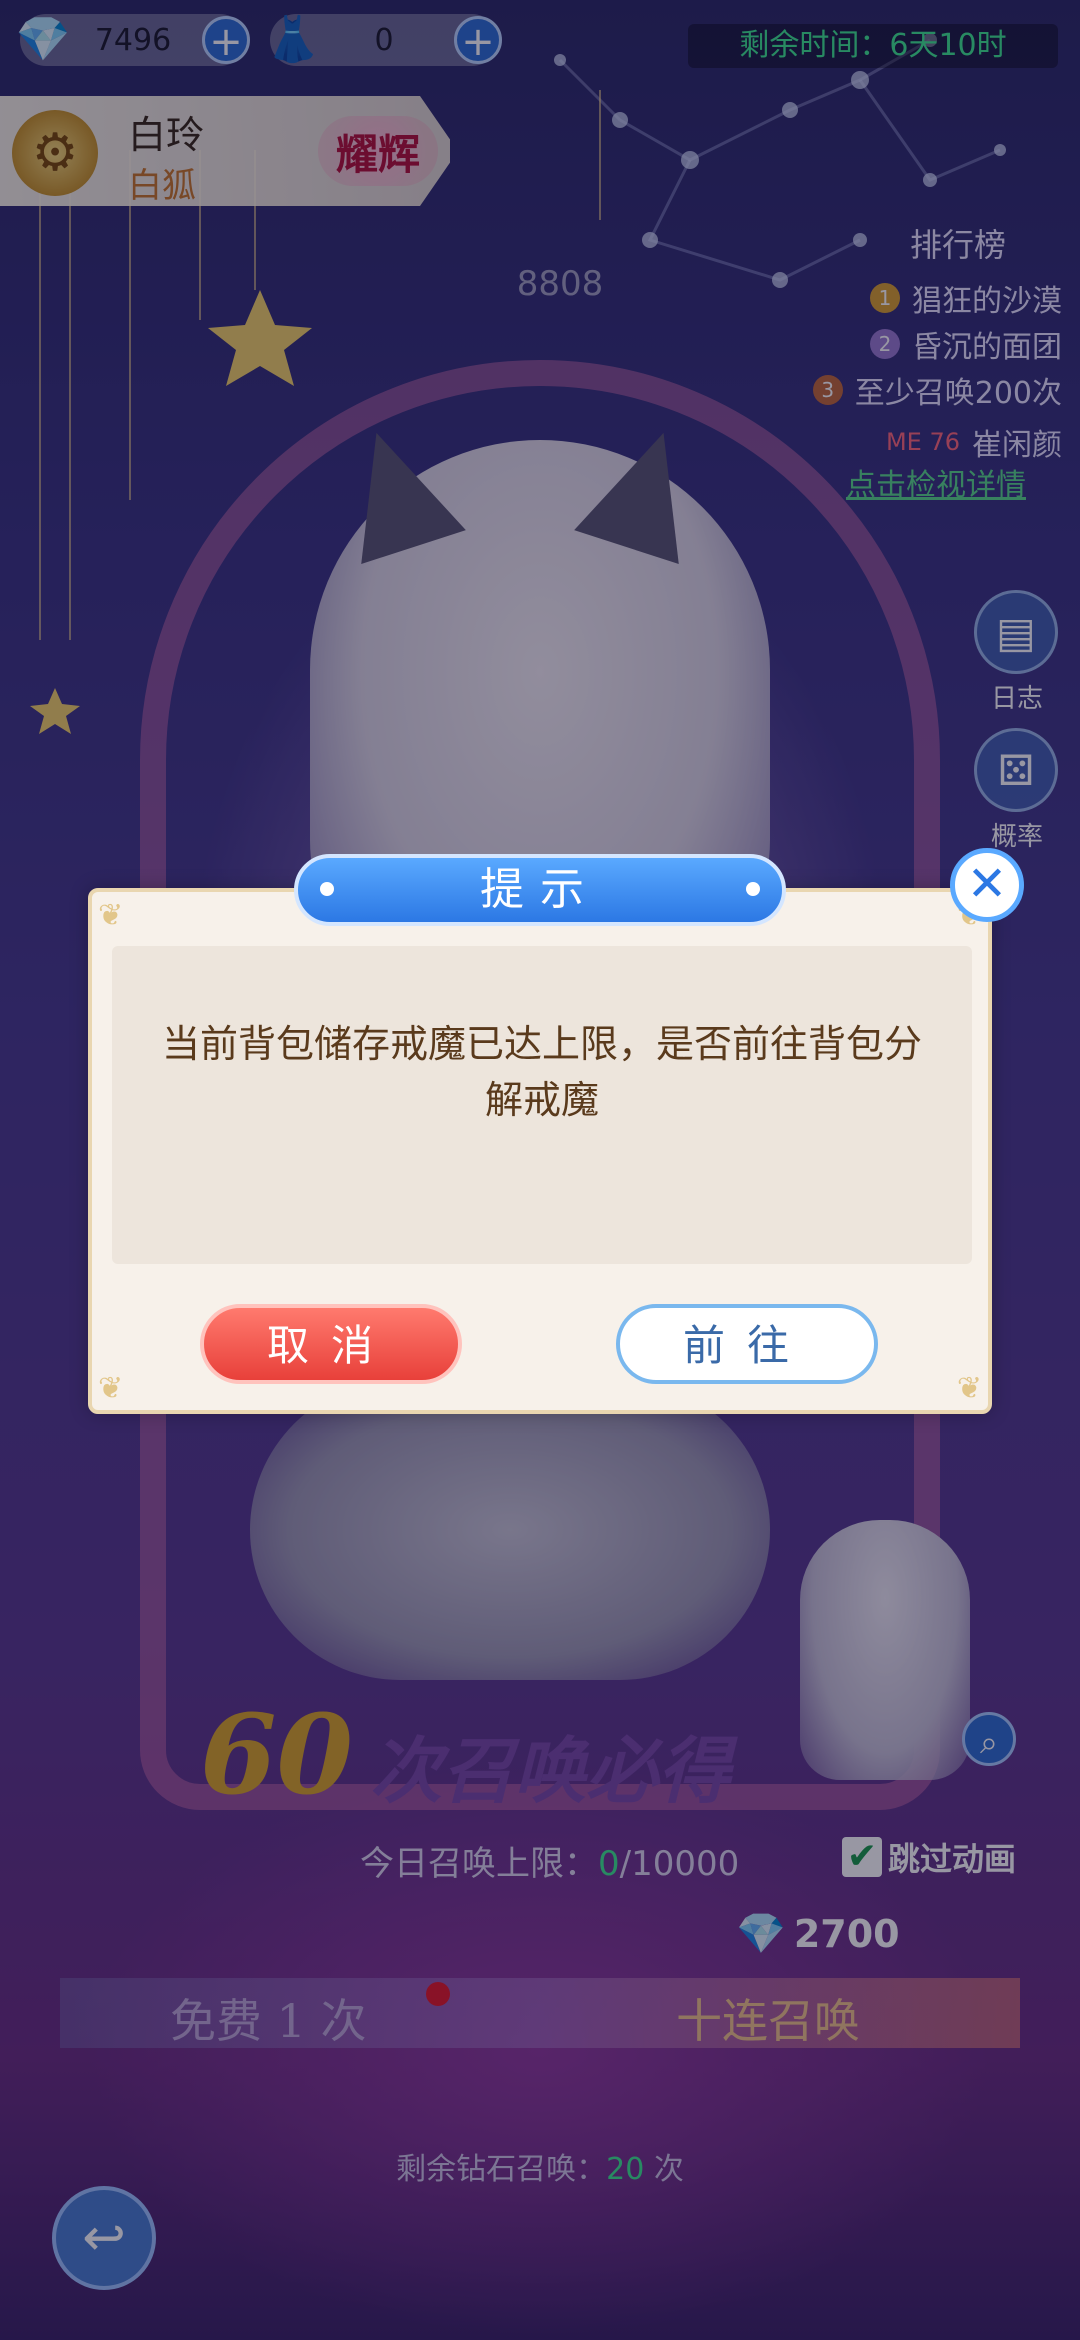 This screenshot has width=1080, height=2340. I want to click on go-to-bag-button: 前往, so click(747, 1344).